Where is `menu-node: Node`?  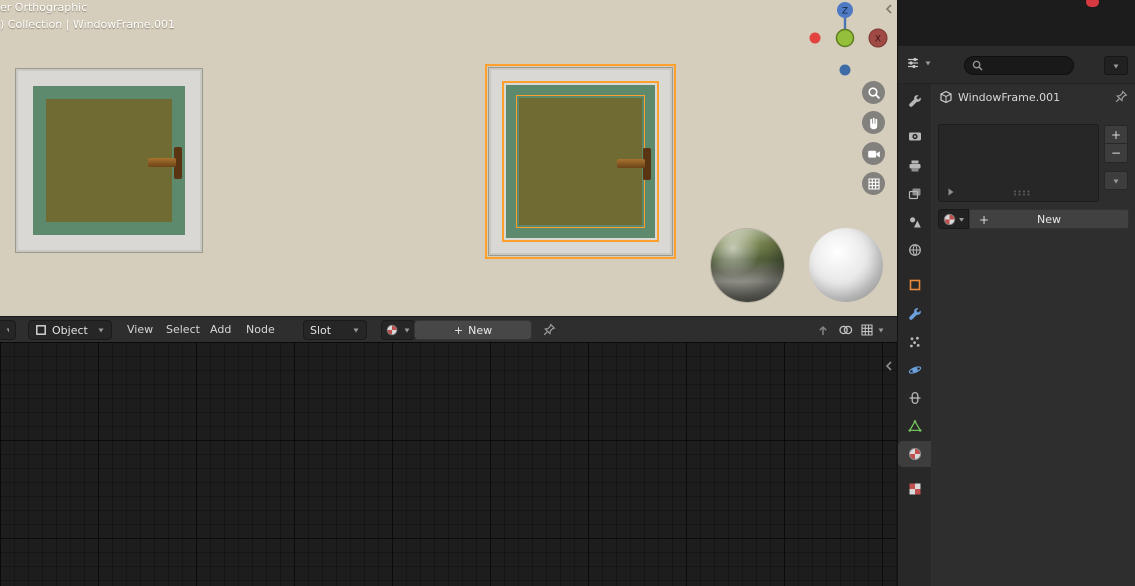 menu-node: Node is located at coordinates (260, 329).